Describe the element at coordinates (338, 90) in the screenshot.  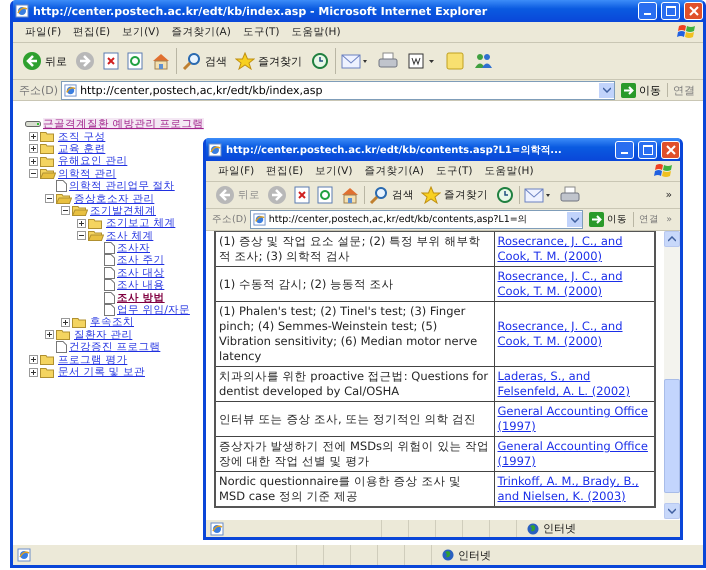
I see `address-field: http://center,postech,ac,kr/edt/kb/index,asp` at that location.